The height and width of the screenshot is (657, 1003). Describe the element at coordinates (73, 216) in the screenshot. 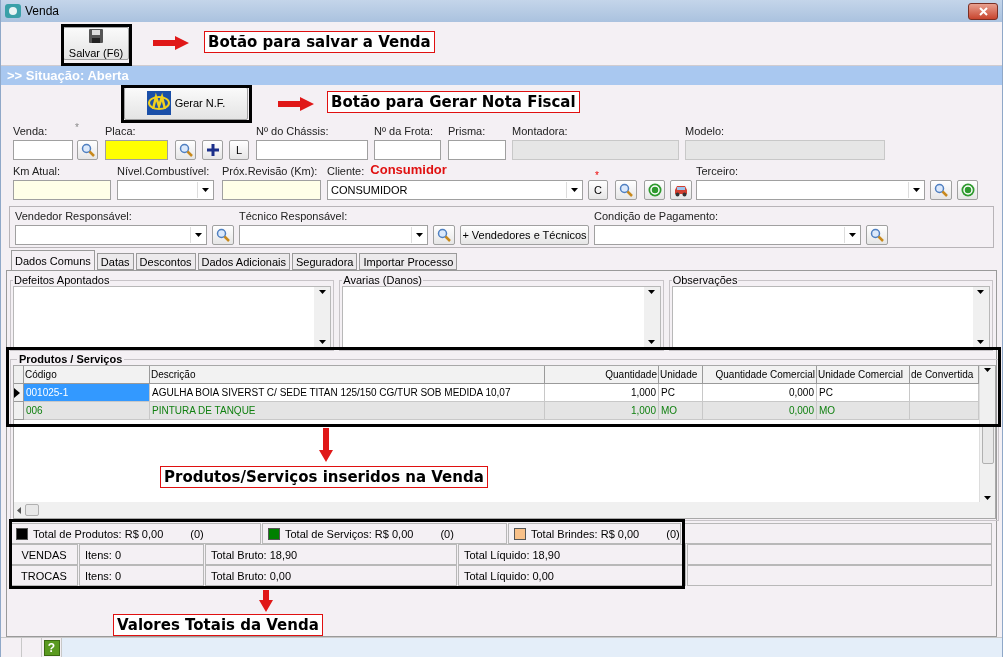

I see `field-label: Vendedor Responsável:` at that location.